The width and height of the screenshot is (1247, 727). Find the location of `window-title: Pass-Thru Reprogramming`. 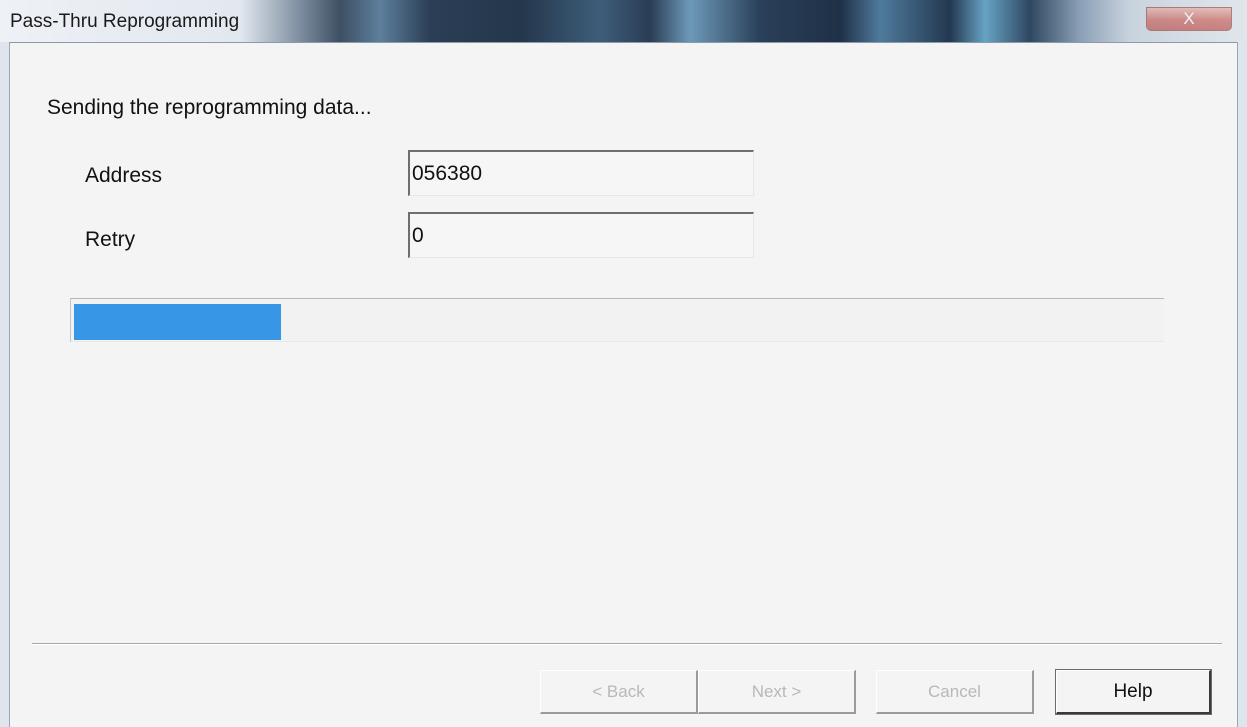

window-title: Pass-Thru Reprogramming is located at coordinates (125, 21).